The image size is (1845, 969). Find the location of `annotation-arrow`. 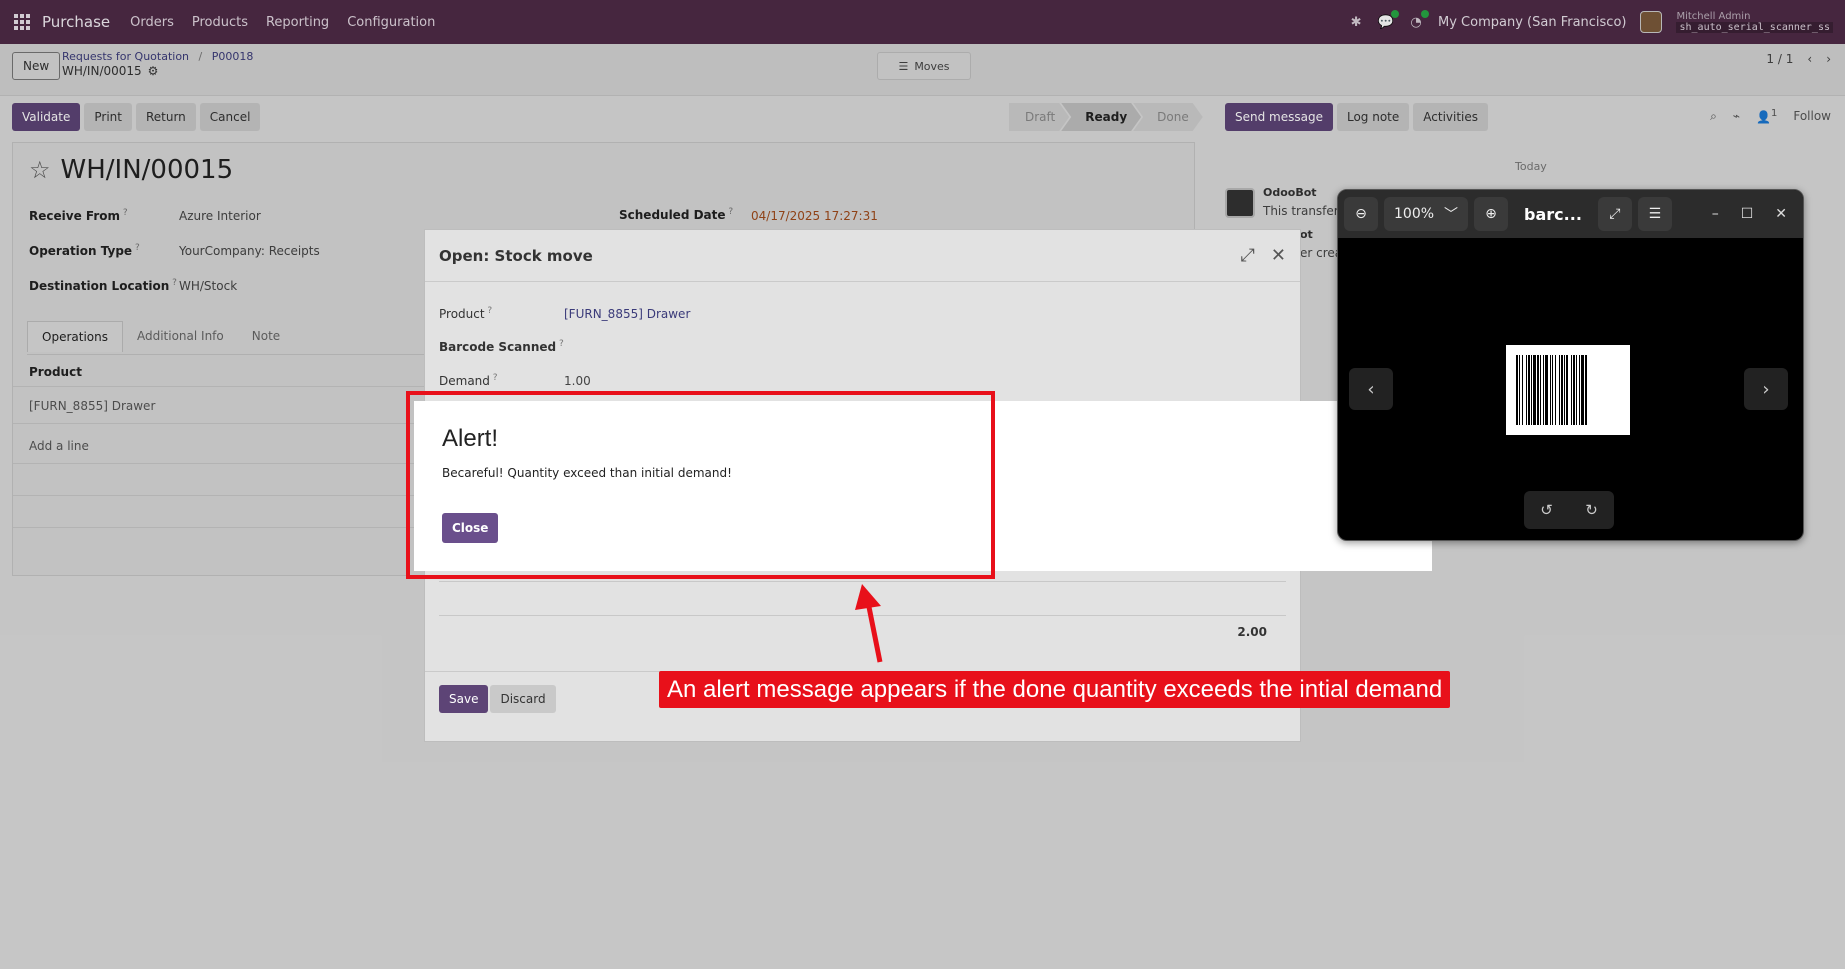

annotation-arrow is located at coordinates (869, 623).